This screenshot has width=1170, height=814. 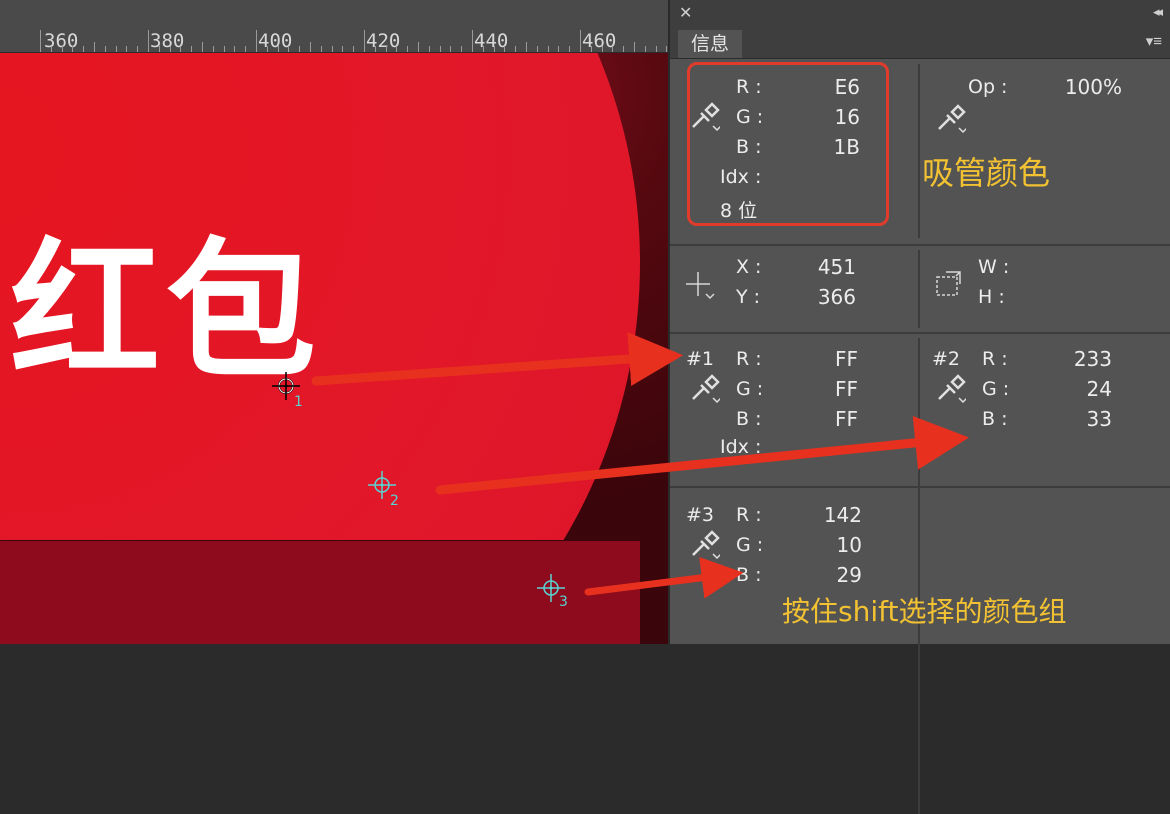 What do you see at coordinates (948, 283) in the screenshot?
I see `selection-size-icon` at bounding box center [948, 283].